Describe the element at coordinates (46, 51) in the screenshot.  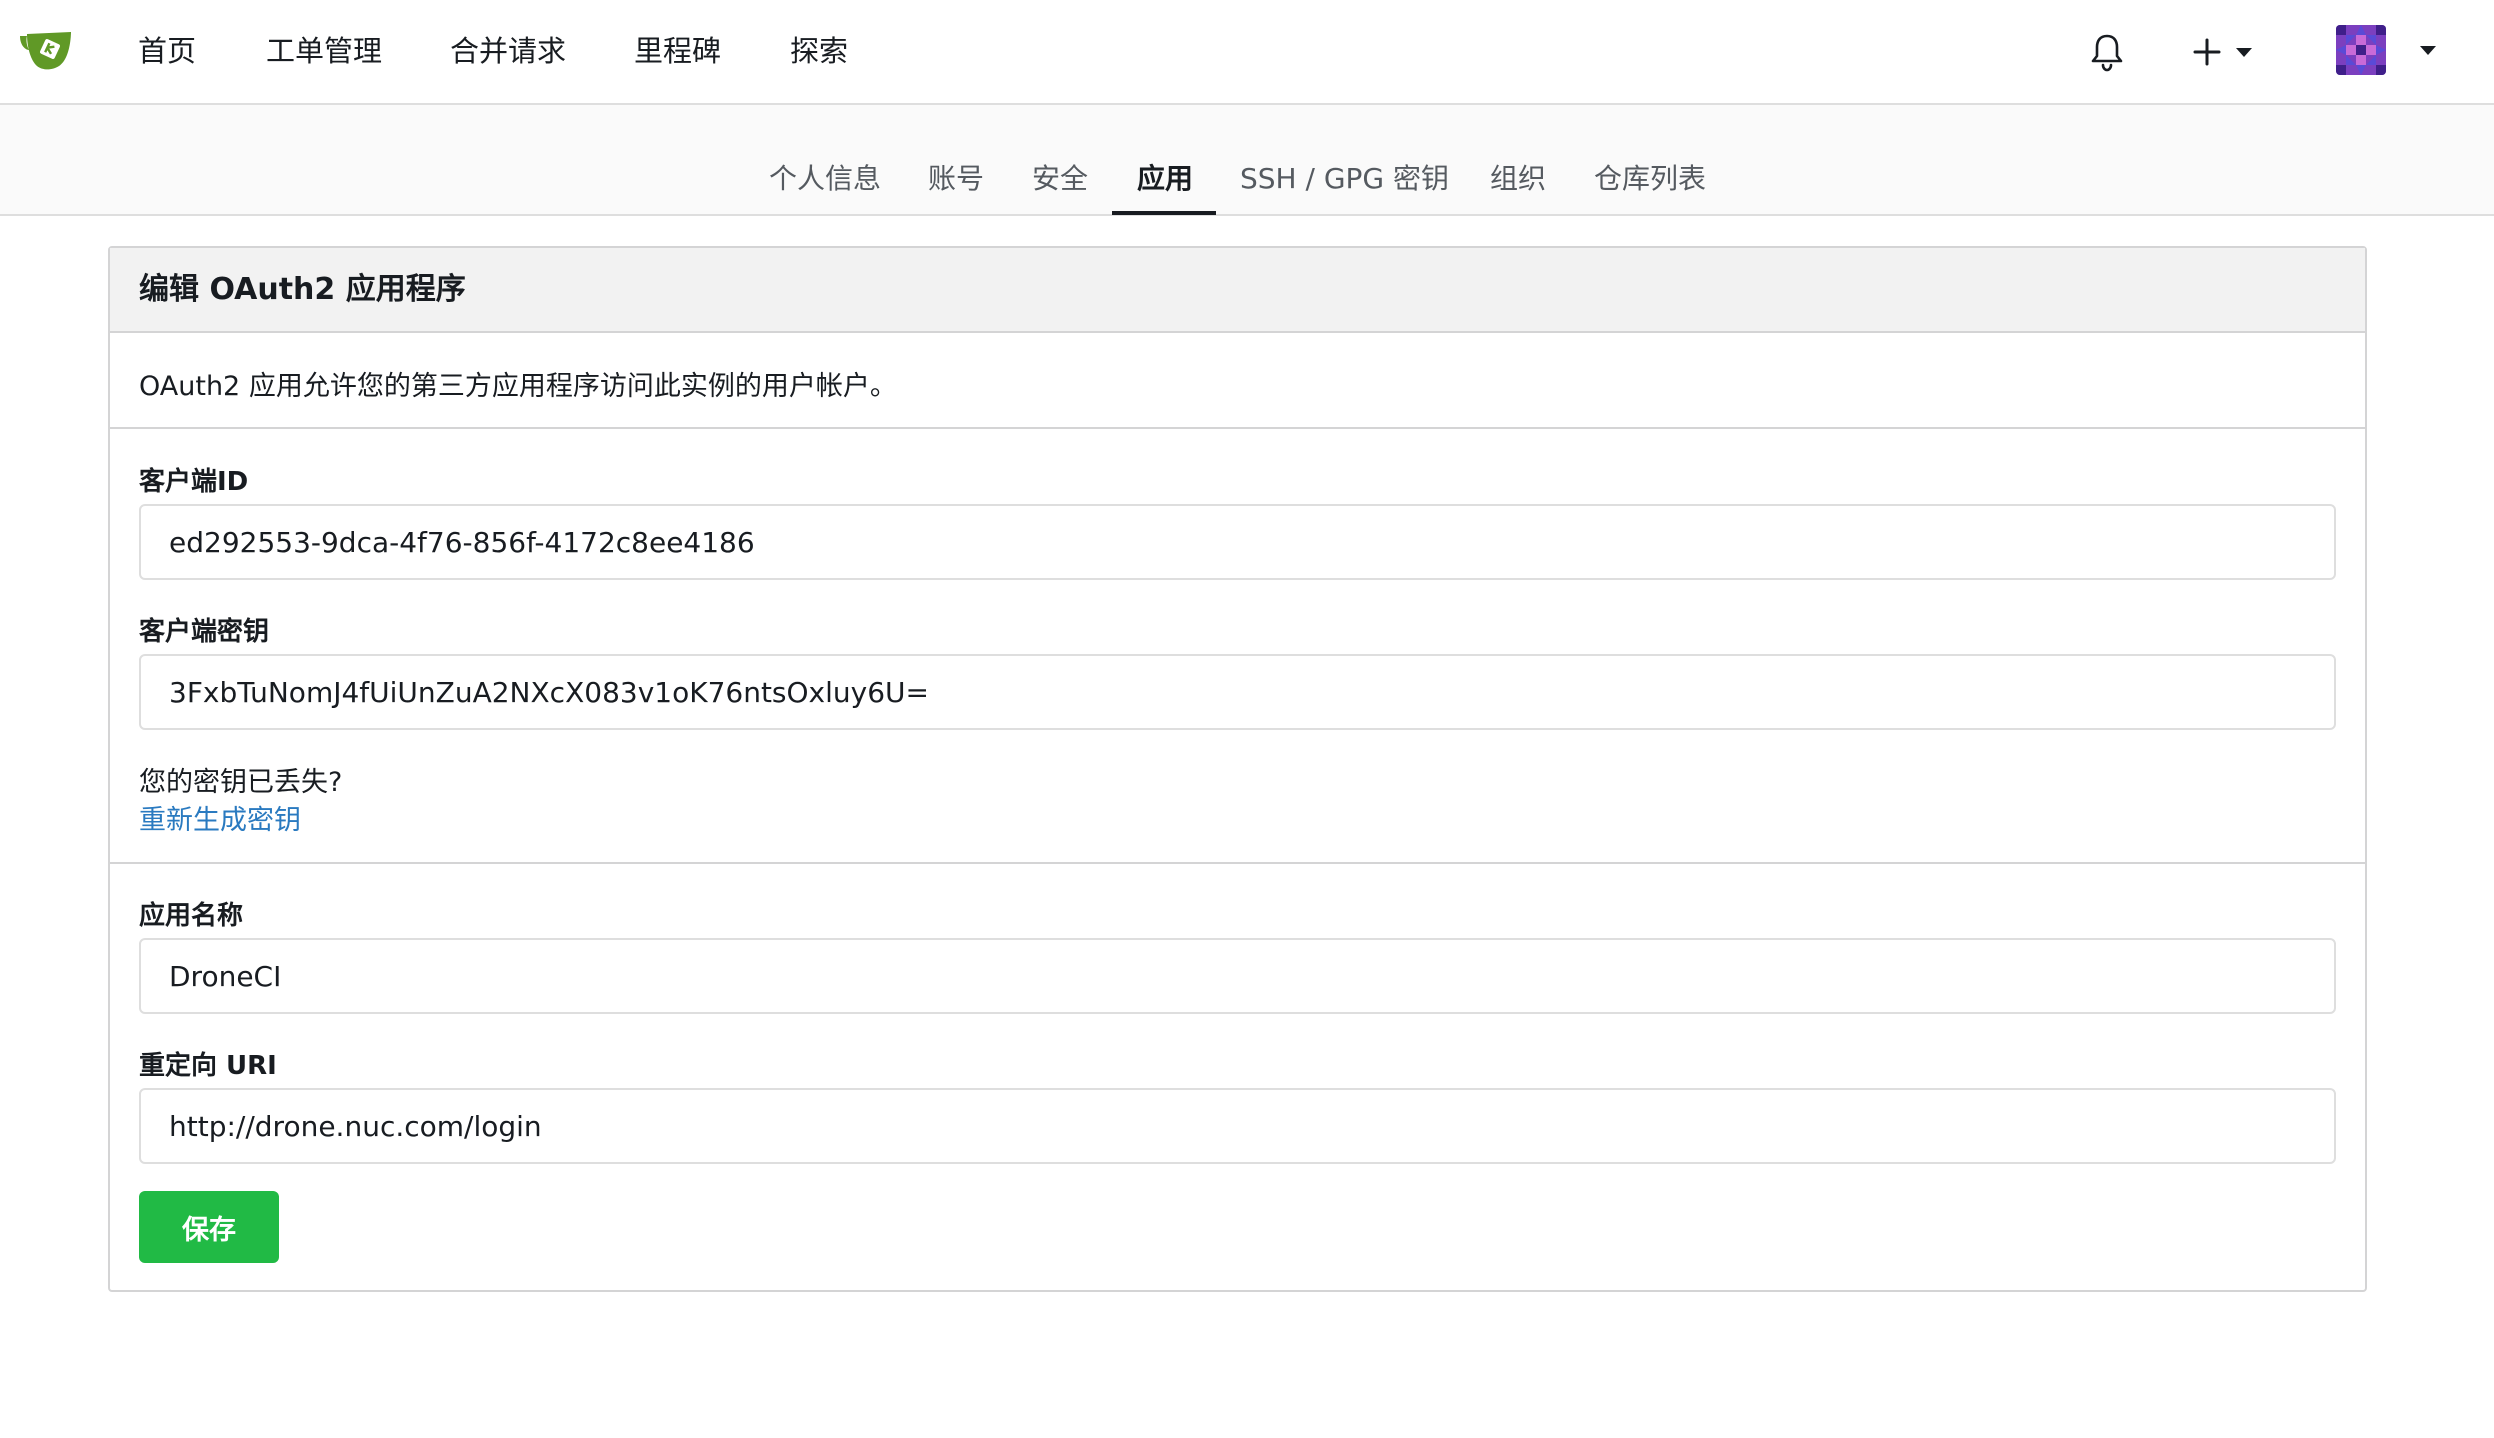
I see `gitea-logo-icon` at that location.